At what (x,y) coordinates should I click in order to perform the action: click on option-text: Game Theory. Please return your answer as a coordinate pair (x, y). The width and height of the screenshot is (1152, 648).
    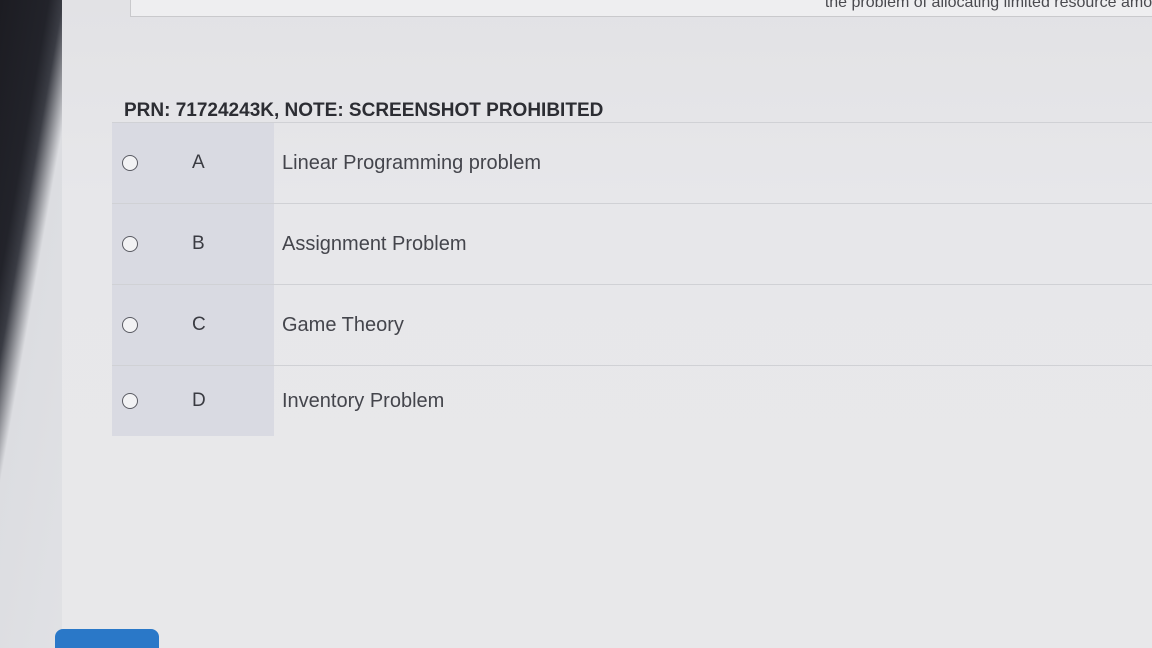
    Looking at the image, I should click on (343, 325).